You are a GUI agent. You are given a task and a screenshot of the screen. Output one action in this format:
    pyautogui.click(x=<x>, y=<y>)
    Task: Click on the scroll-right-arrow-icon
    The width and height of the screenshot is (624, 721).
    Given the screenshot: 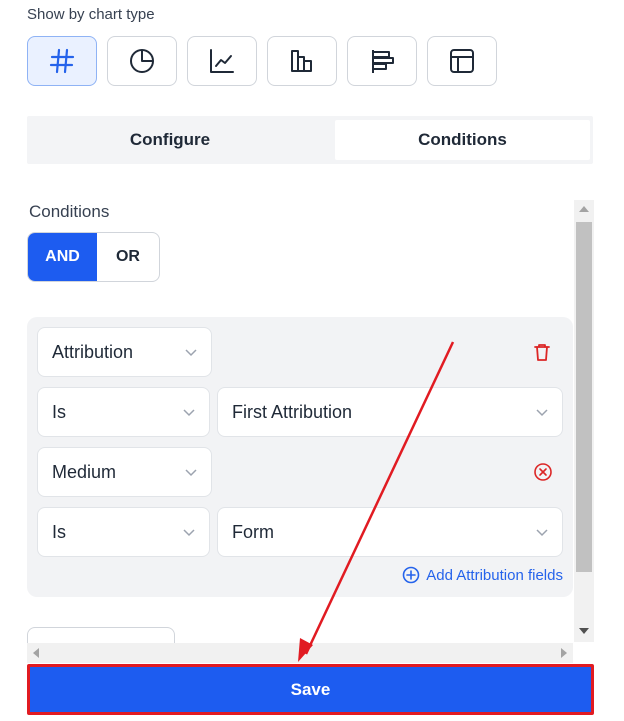 What is the action you would take?
    pyautogui.click(x=564, y=653)
    